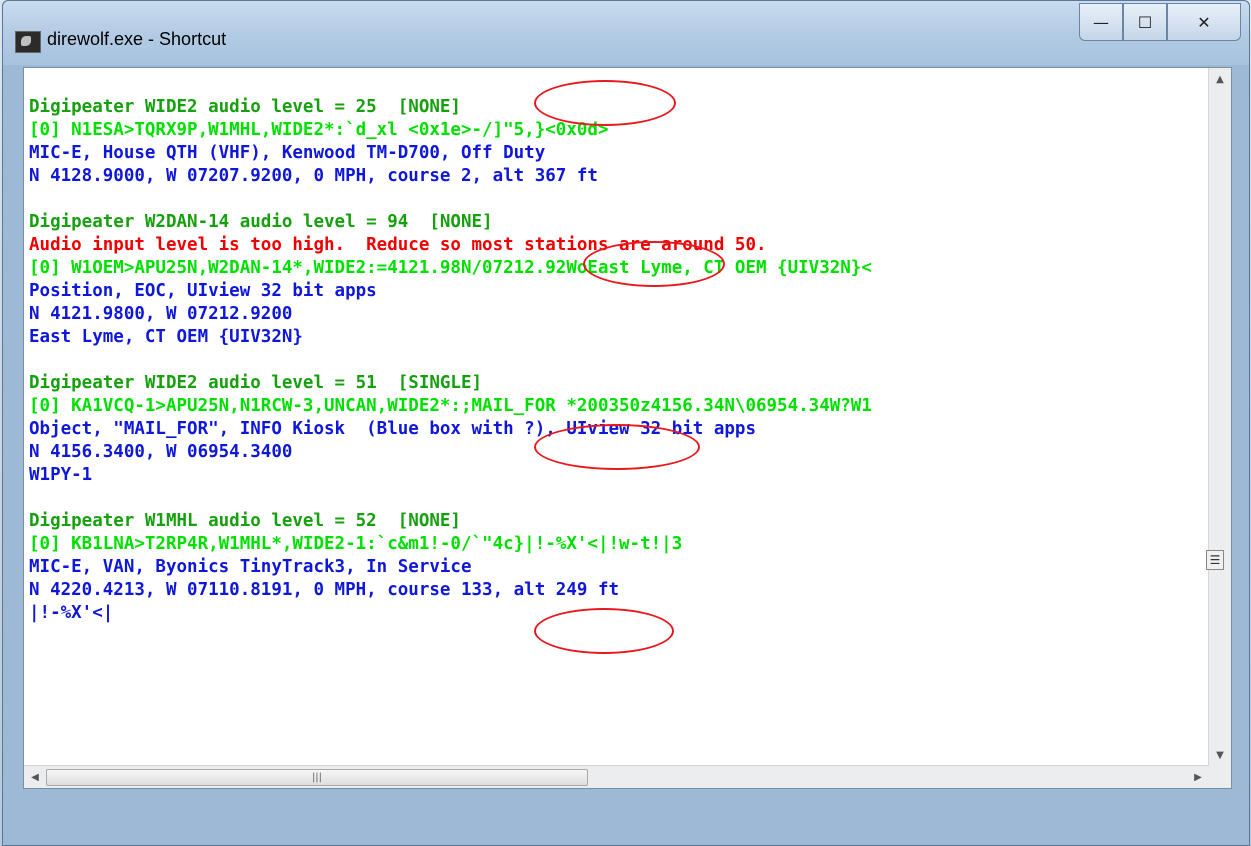 This screenshot has height=846, width=1251. I want to click on console-line: N 4121.9800, W 07212.9200, so click(161, 314).